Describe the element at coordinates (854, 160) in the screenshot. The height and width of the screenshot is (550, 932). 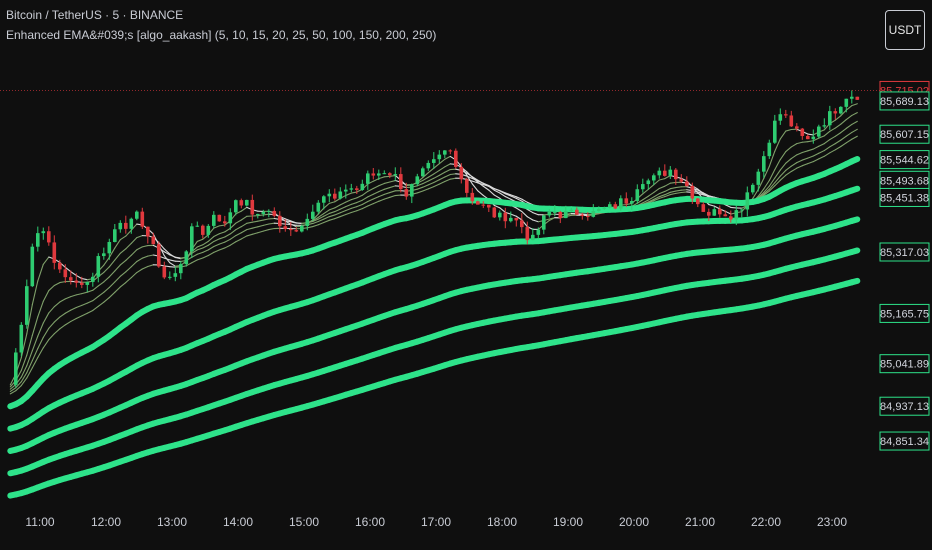
I see `ema-50-segment` at that location.